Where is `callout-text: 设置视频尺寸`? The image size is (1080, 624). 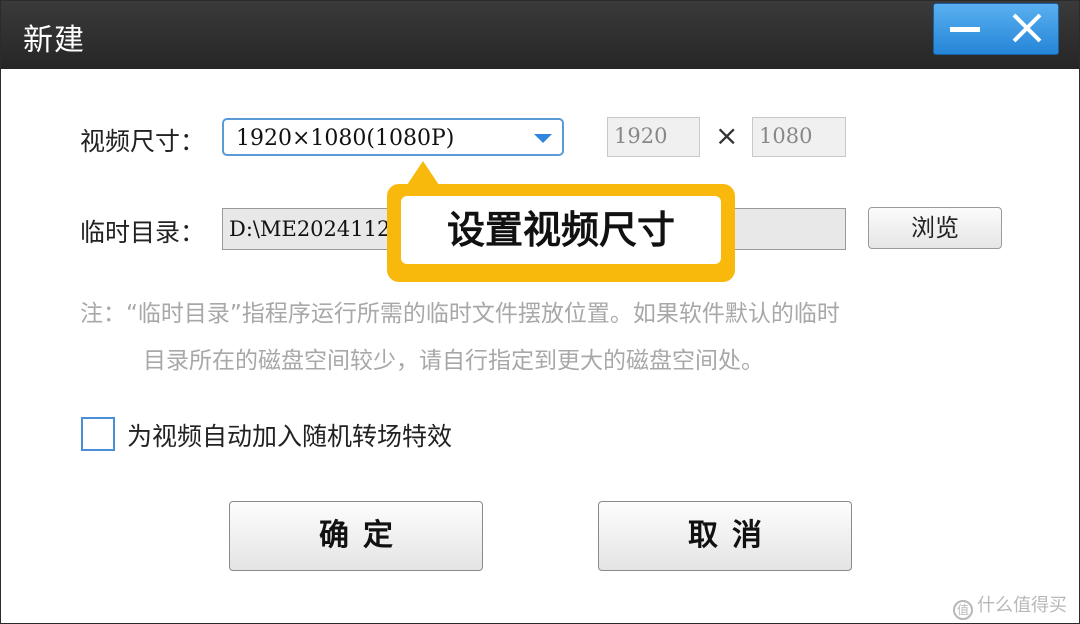 callout-text: 设置视频尺寸 is located at coordinates (561, 230).